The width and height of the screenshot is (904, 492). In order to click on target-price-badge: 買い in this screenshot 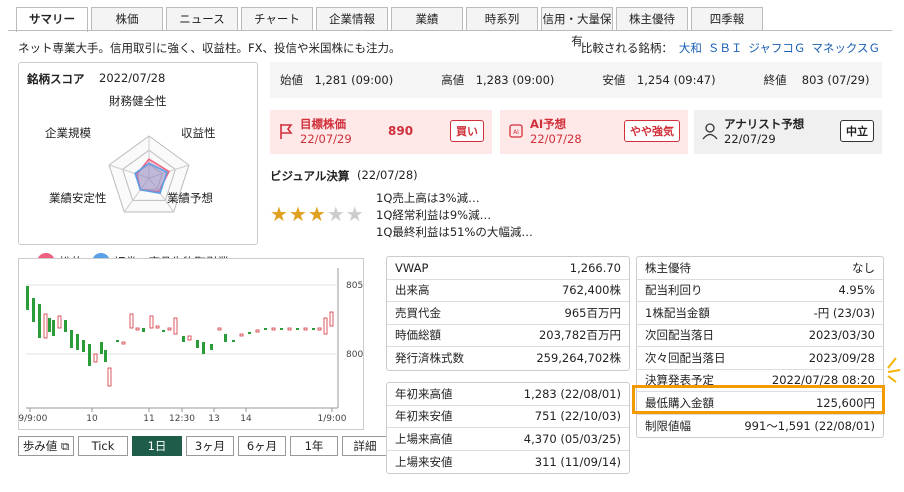, I will do `click(467, 131)`.